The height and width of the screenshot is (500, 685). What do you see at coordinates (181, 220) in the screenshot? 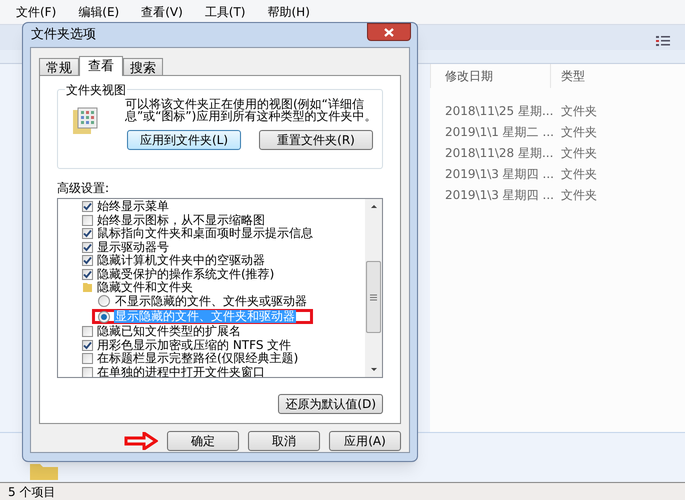
I see `setting-label: 始终显示图标，从不显示缩略图` at bounding box center [181, 220].